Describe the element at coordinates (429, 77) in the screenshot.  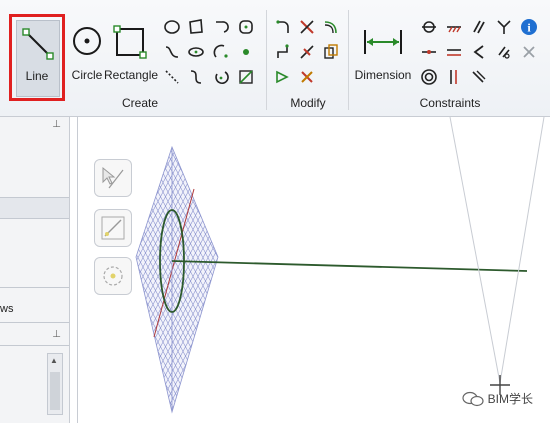
I see `concentric-icon` at that location.